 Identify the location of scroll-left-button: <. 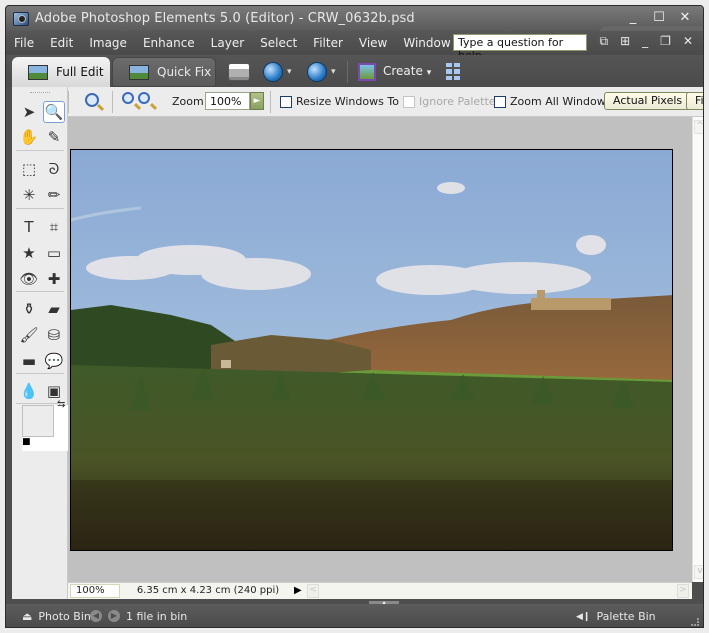
(313, 591).